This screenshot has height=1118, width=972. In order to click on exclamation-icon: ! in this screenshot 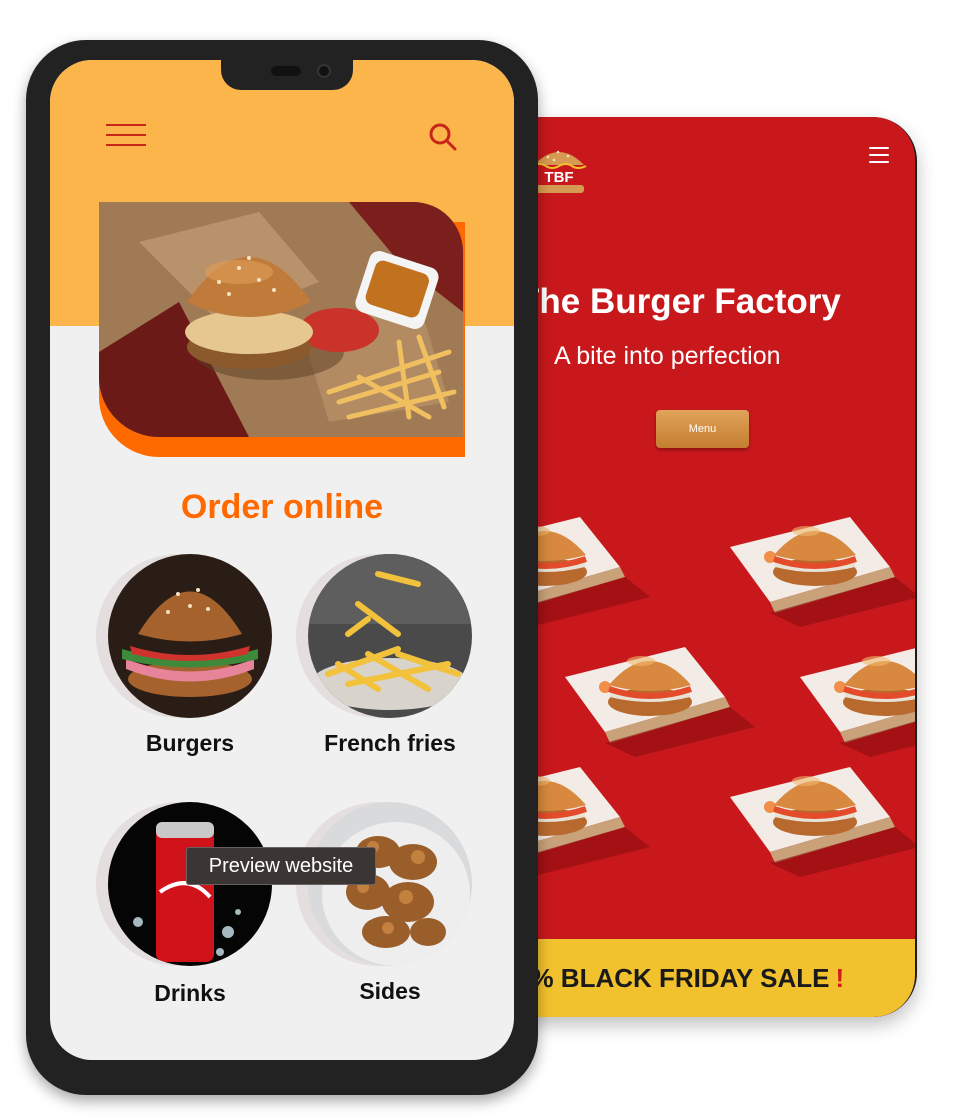, I will do `click(840, 977)`.